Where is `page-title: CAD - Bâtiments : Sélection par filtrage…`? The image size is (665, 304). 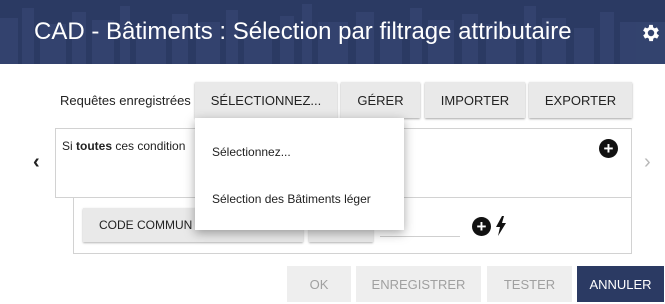 page-title: CAD - Bâtiments : Sélection par filtrage… is located at coordinates (303, 31).